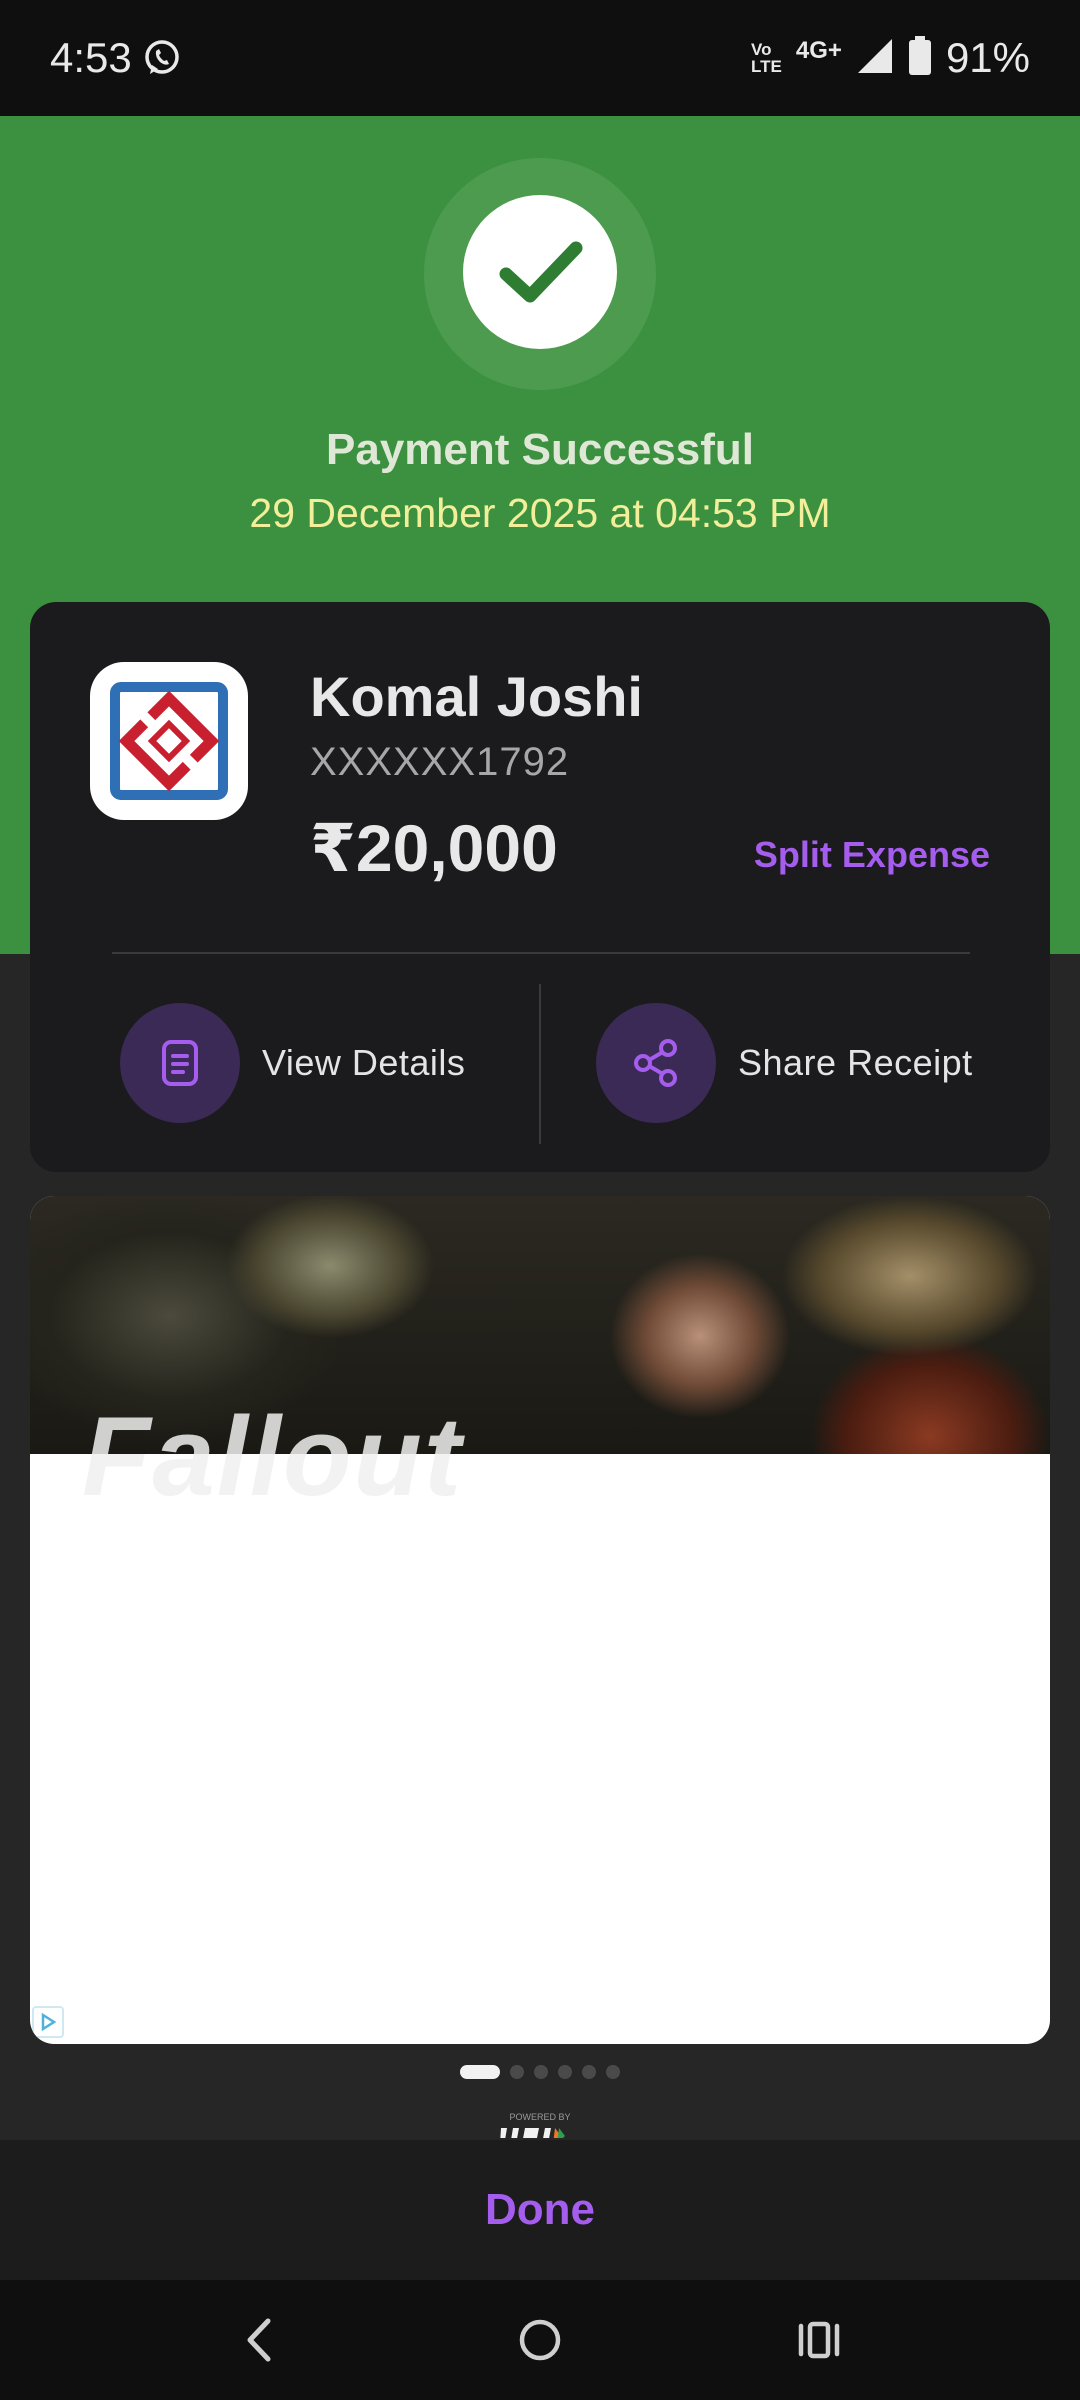 This screenshot has height=2400, width=1080. I want to click on status-time: 4:53, so click(91, 57).